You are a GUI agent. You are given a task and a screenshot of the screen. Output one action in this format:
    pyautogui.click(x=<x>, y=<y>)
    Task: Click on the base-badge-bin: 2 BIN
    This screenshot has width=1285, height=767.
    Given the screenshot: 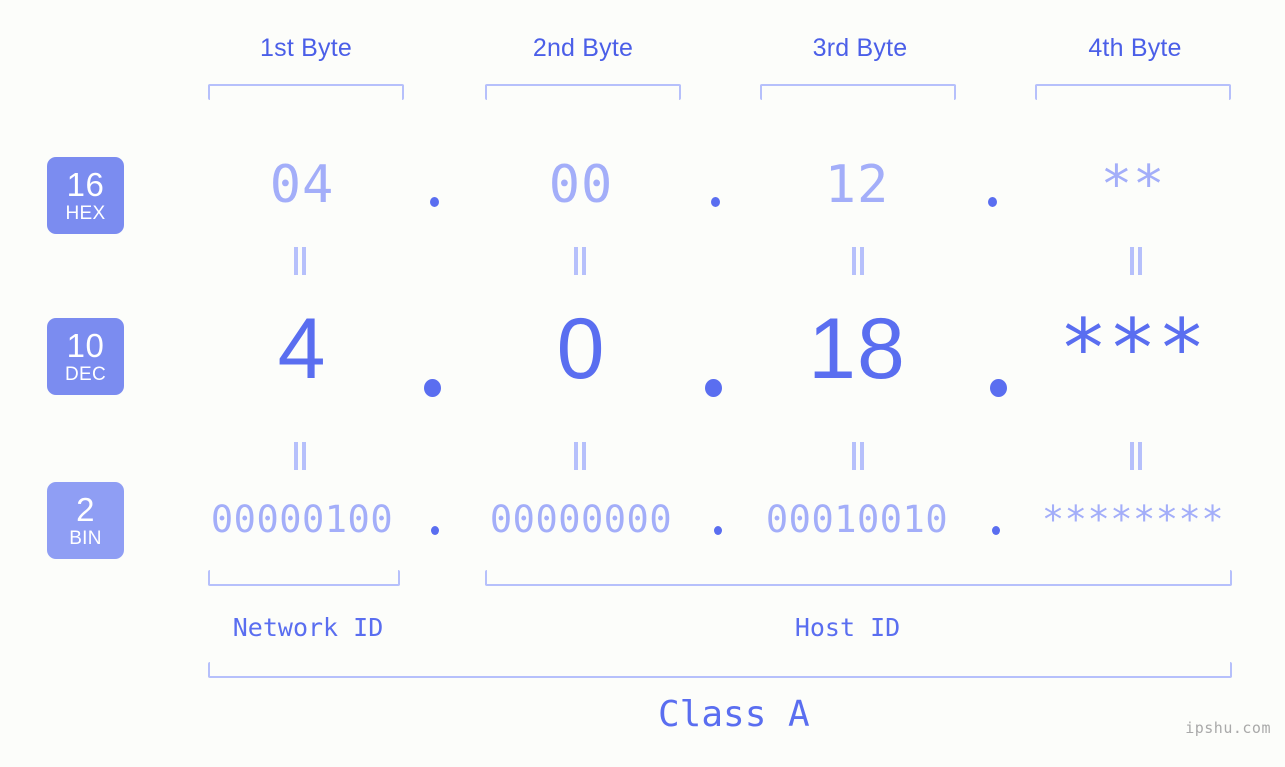 What is the action you would take?
    pyautogui.click(x=85, y=520)
    